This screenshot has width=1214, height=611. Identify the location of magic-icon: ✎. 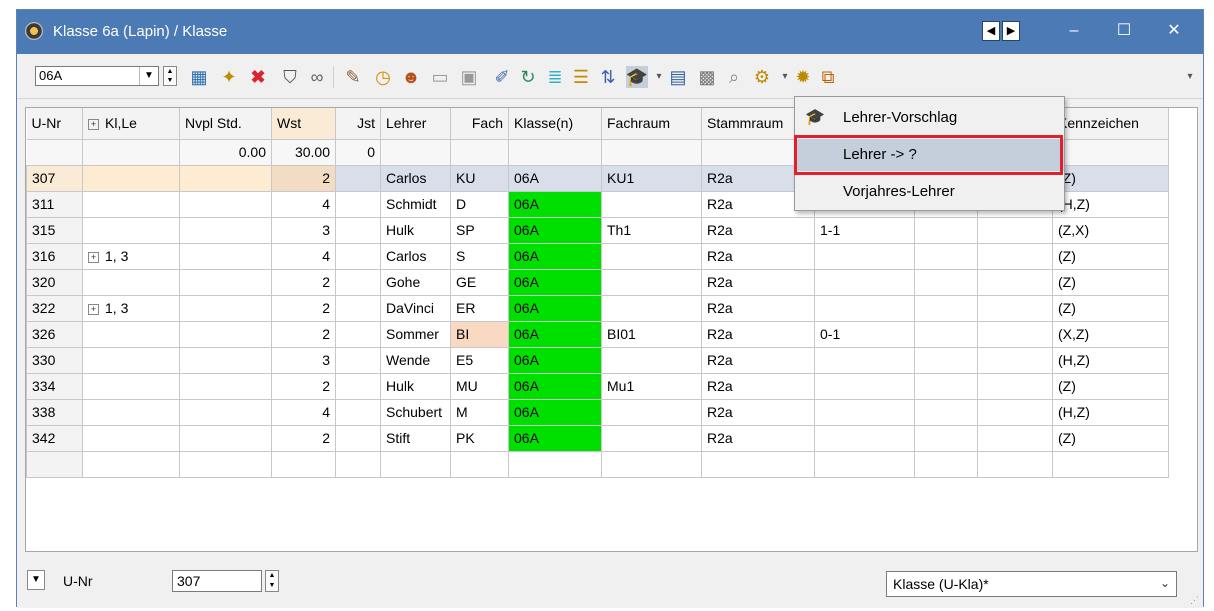
(353, 77).